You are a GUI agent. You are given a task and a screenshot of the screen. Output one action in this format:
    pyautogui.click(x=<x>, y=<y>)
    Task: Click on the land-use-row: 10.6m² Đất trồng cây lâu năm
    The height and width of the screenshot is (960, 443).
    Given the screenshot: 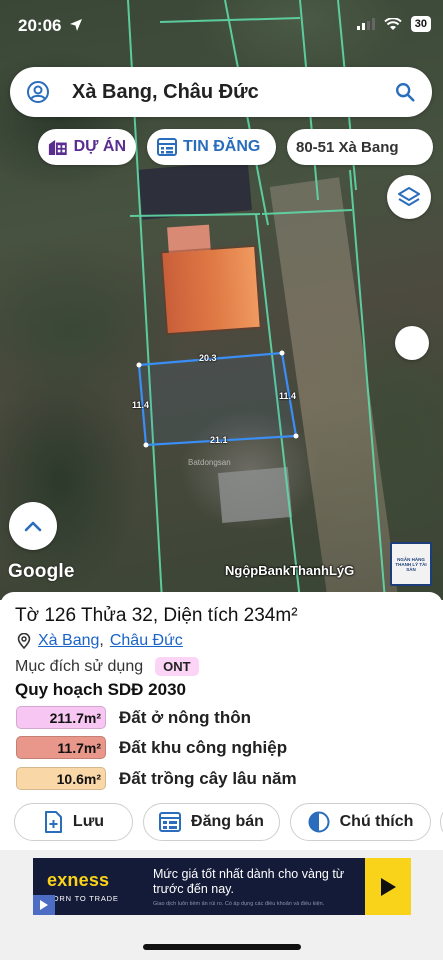 What is the action you would take?
    pyautogui.click(x=156, y=778)
    